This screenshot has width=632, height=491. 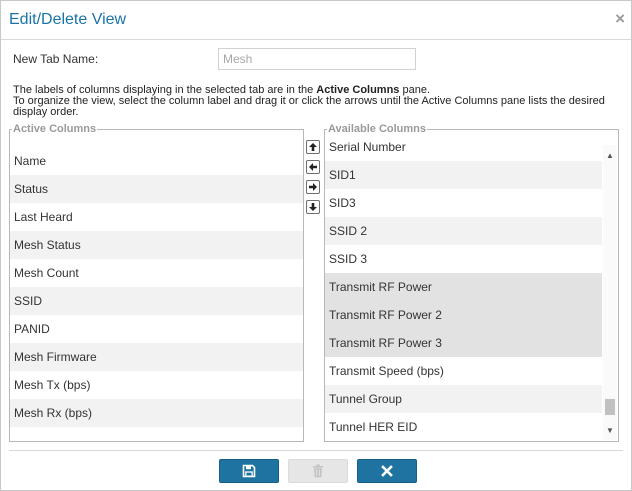 I want to click on move-arrows, so click(x=314, y=180).